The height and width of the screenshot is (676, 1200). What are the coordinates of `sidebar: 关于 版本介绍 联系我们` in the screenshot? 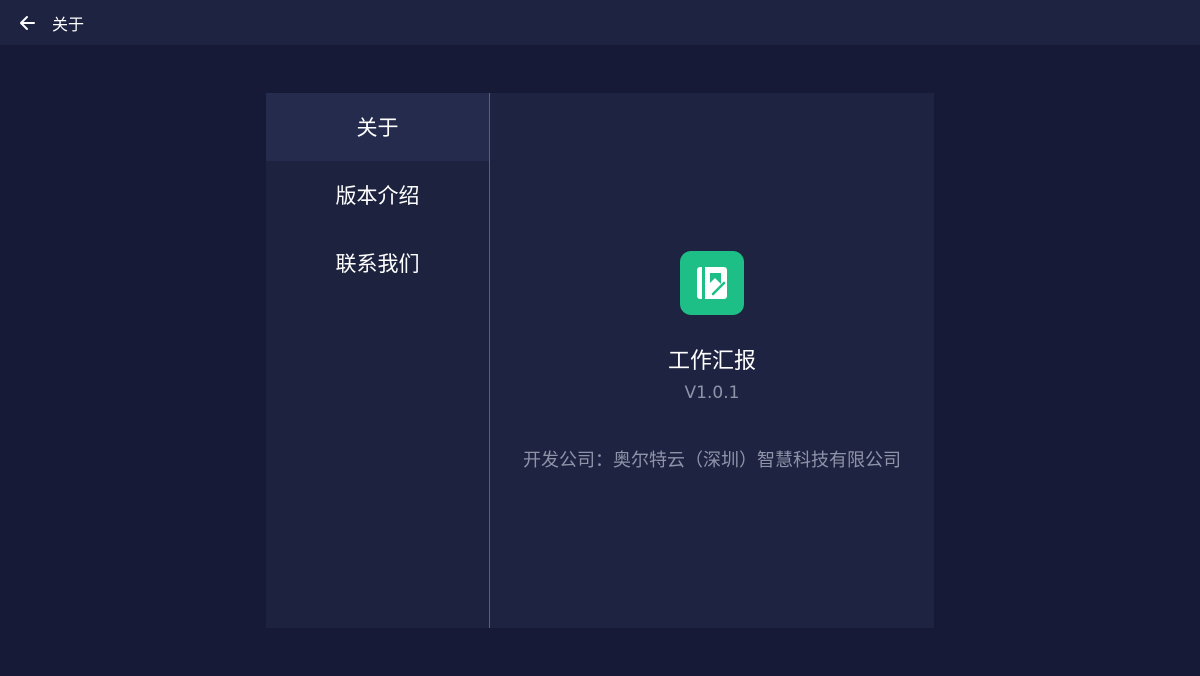 It's located at (378, 360).